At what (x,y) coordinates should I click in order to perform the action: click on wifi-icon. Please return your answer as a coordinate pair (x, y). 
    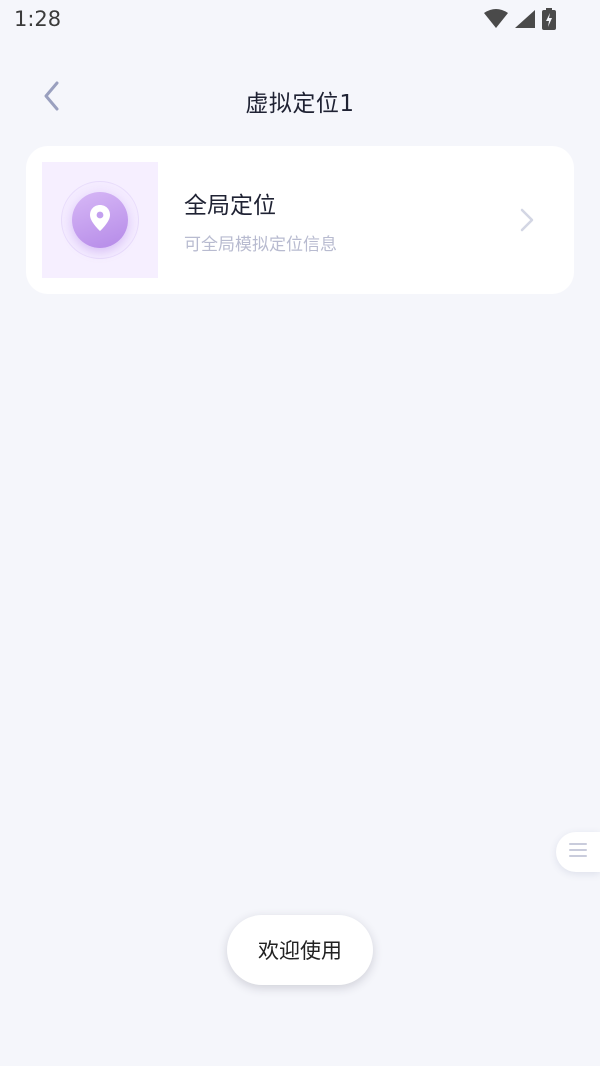
    Looking at the image, I should click on (496, 19).